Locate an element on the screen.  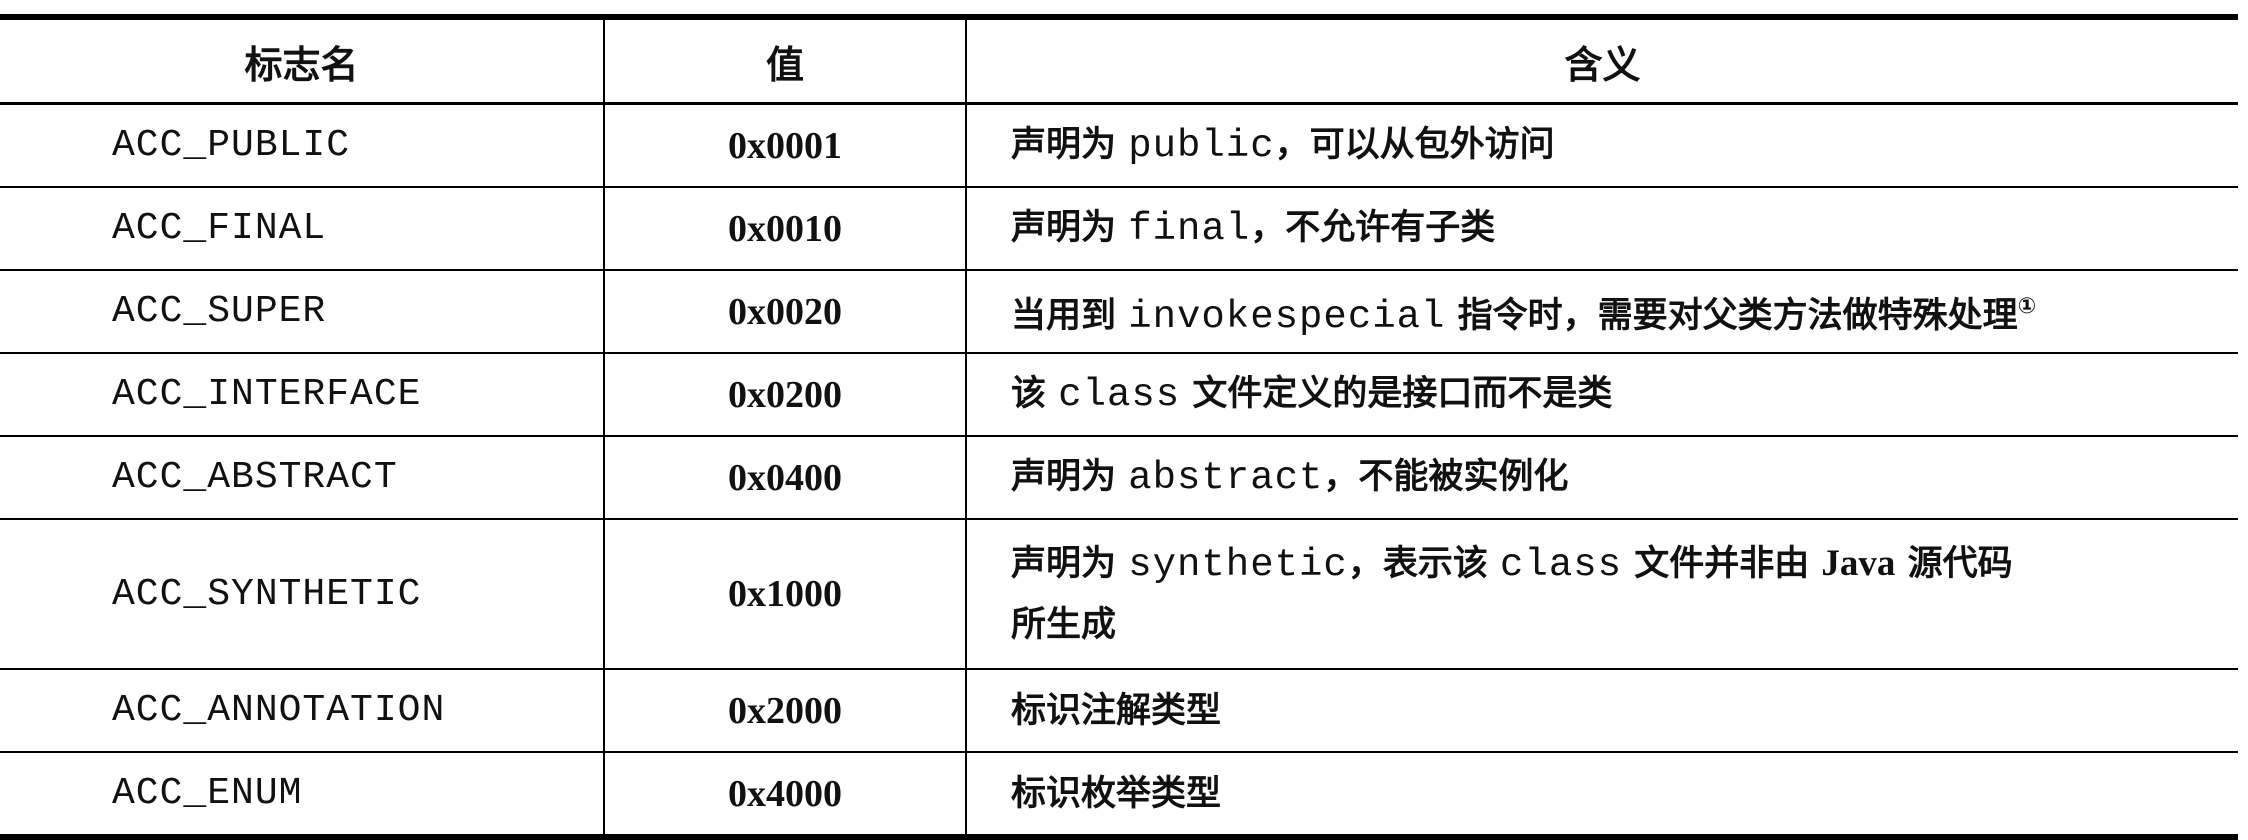
meaning-text: 标识枚举类型 is located at coordinates (1116, 793).